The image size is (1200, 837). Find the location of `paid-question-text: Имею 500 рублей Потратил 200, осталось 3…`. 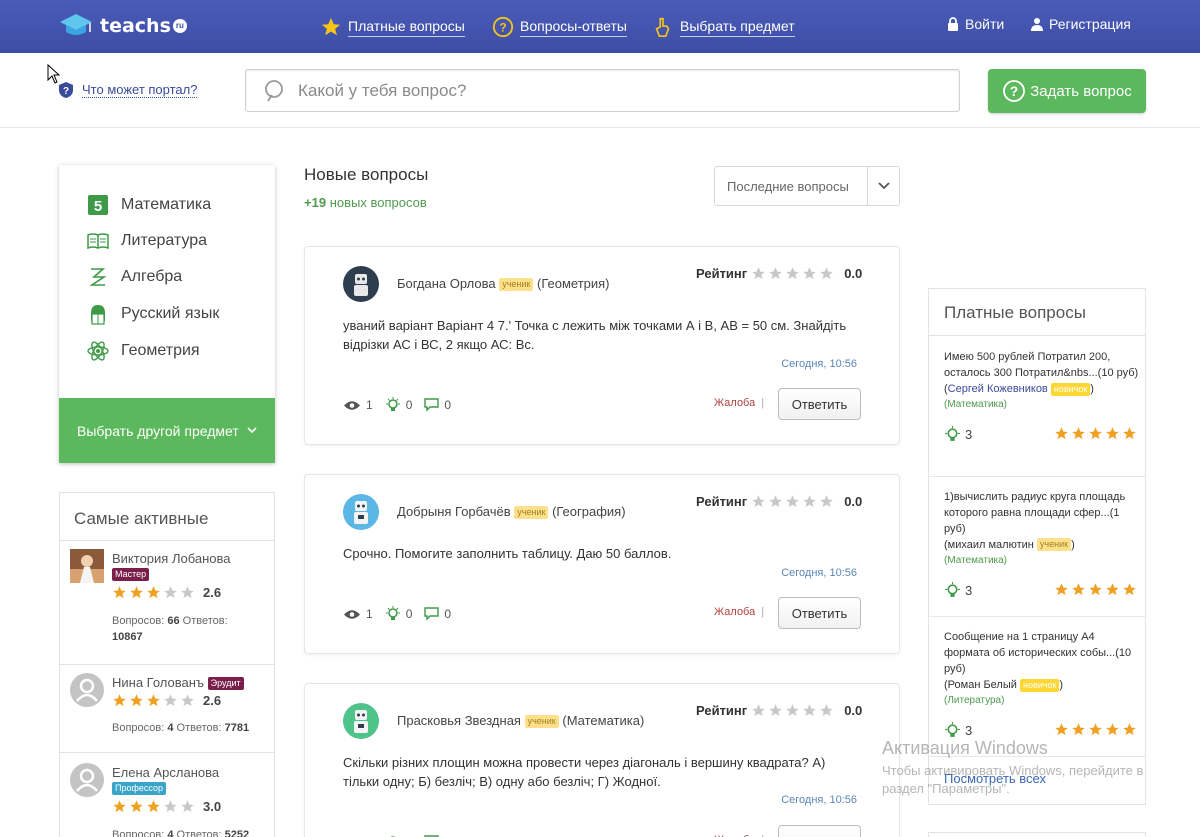

paid-question-text: Имею 500 рублей Потратил 200, осталось 3… is located at coordinates (1041, 365).